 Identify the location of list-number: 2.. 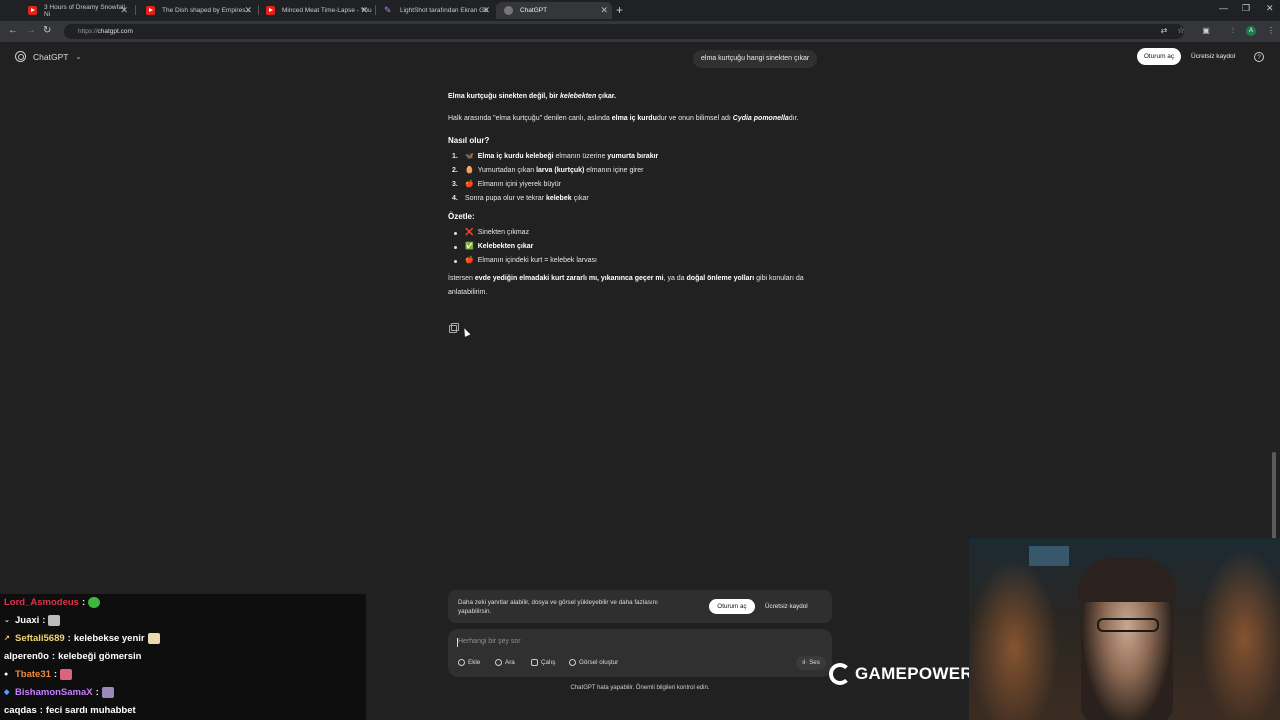
(455, 170).